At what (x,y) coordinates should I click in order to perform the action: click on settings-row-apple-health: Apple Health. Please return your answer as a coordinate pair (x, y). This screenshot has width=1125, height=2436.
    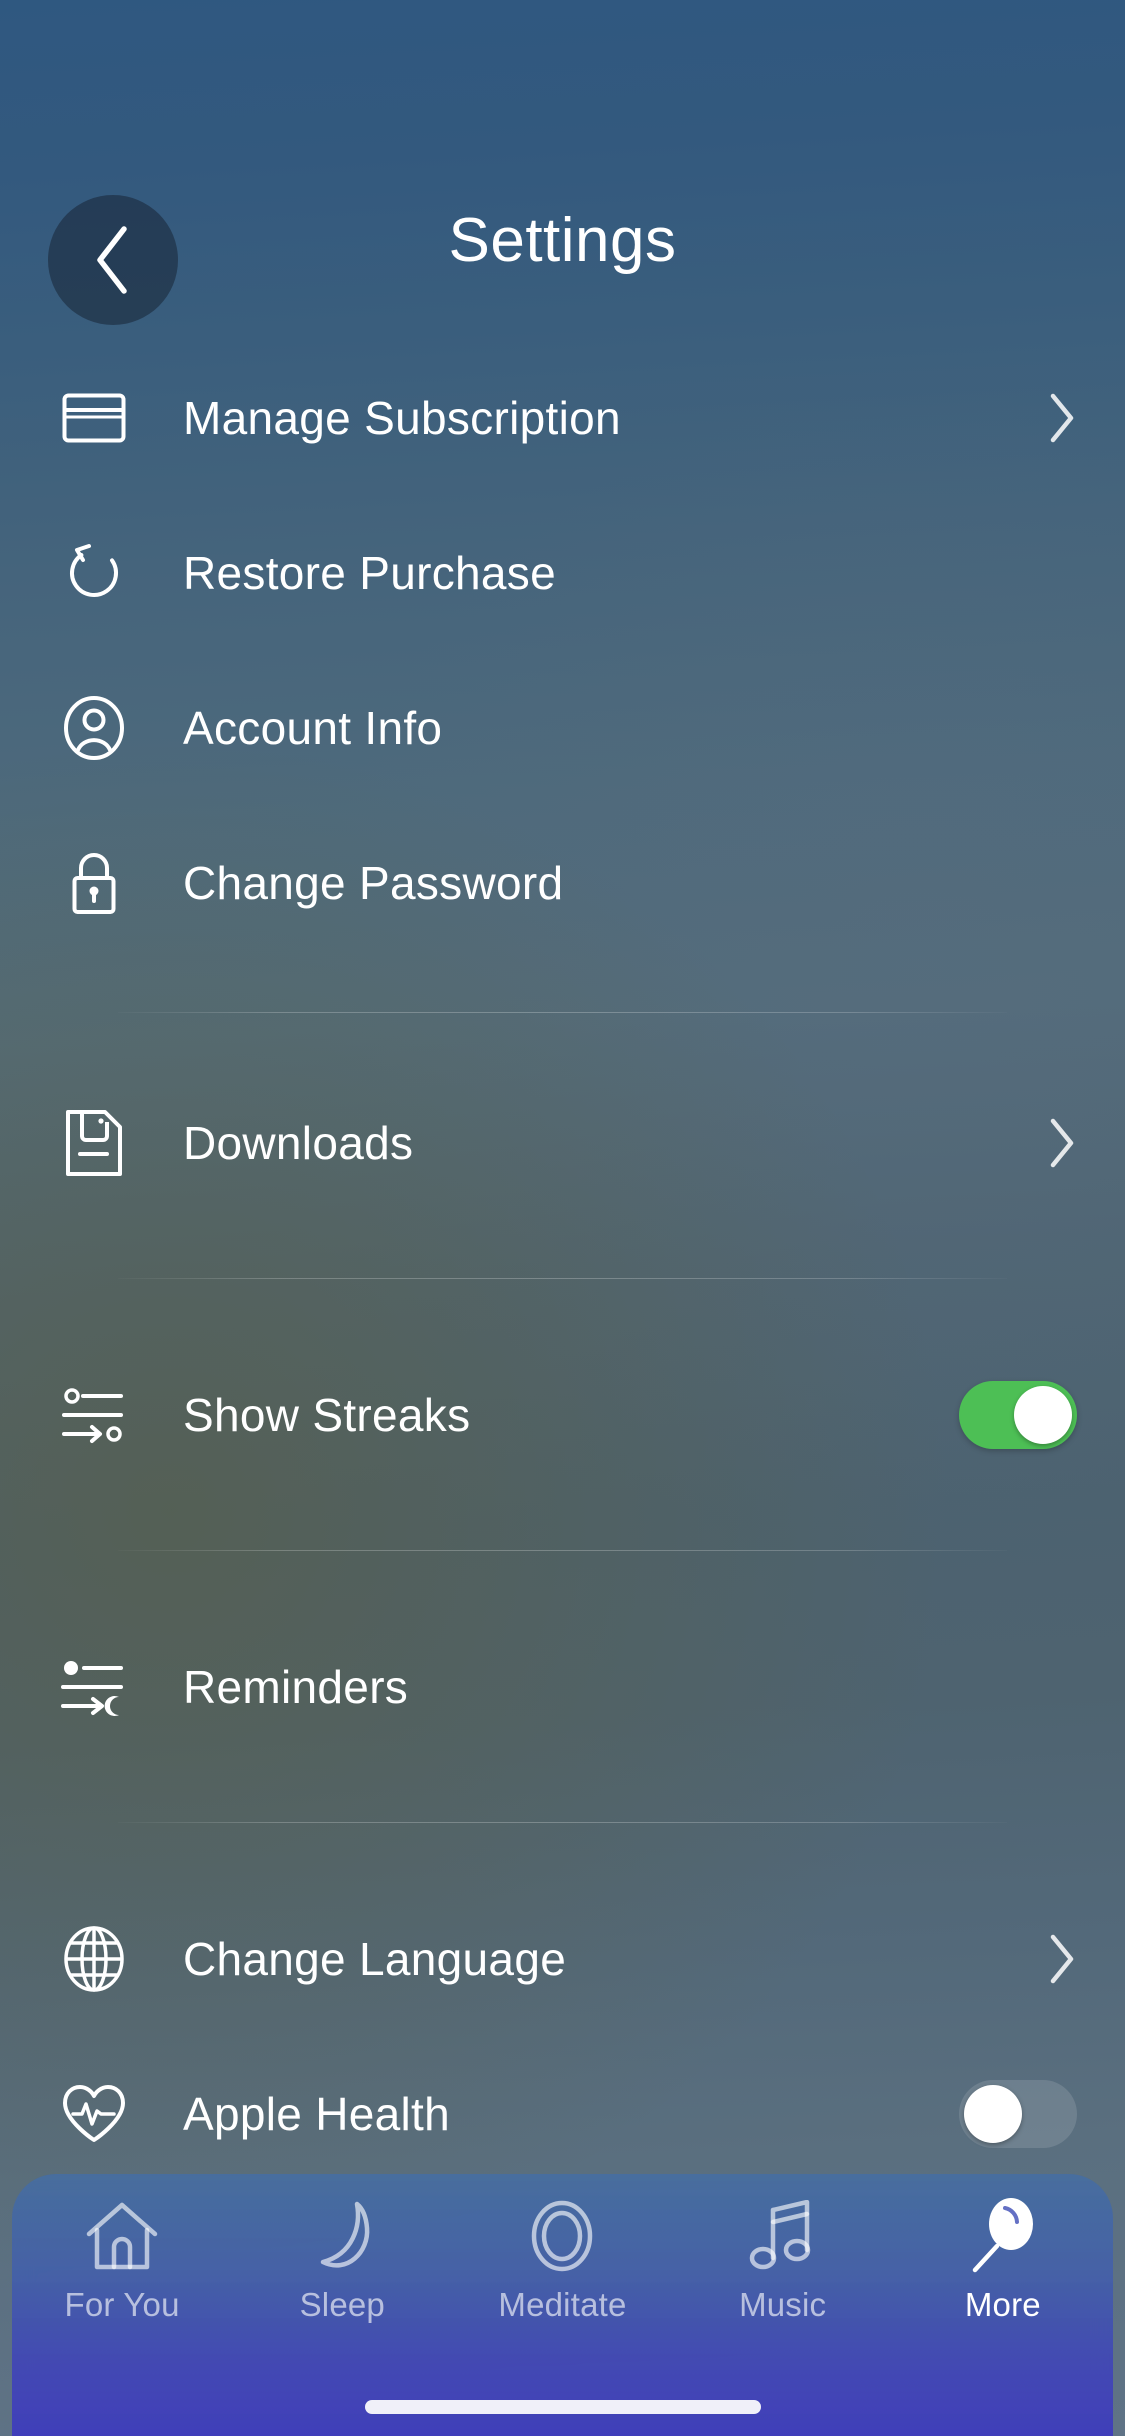
    Looking at the image, I should click on (562, 2113).